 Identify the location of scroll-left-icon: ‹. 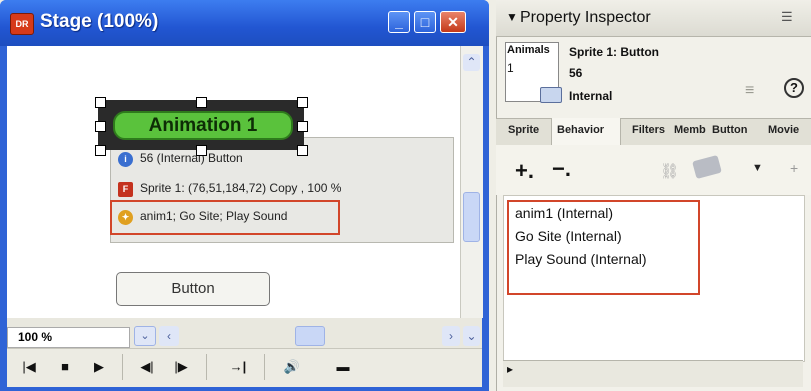
(169, 336).